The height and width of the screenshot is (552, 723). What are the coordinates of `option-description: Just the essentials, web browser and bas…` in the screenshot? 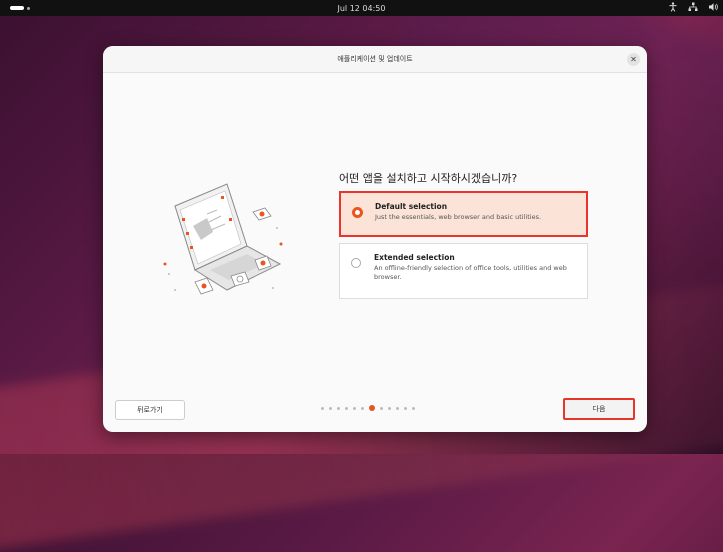 It's located at (458, 217).